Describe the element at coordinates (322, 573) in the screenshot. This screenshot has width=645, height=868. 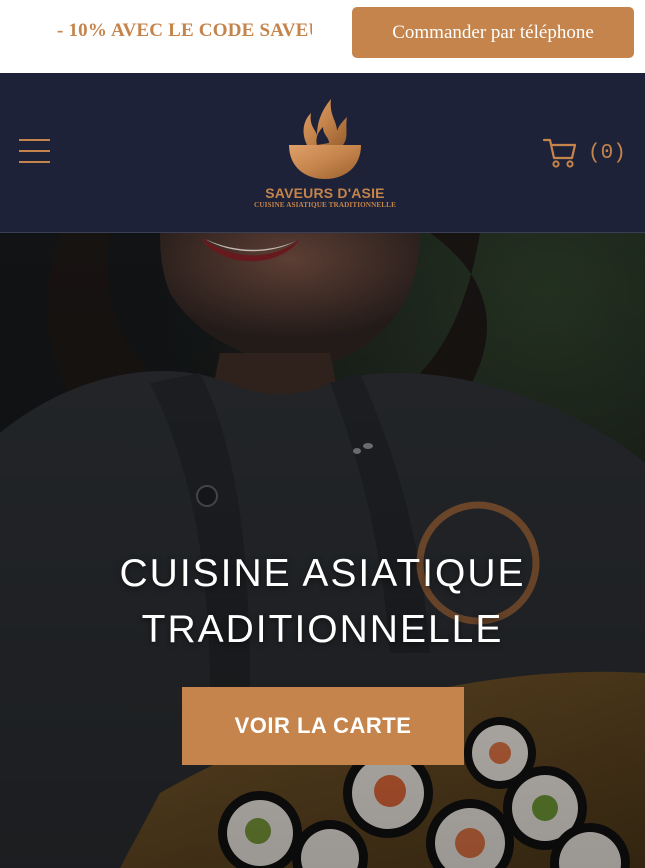
I see `hero-title-line1: CUISINE ASIATIQUE` at that location.